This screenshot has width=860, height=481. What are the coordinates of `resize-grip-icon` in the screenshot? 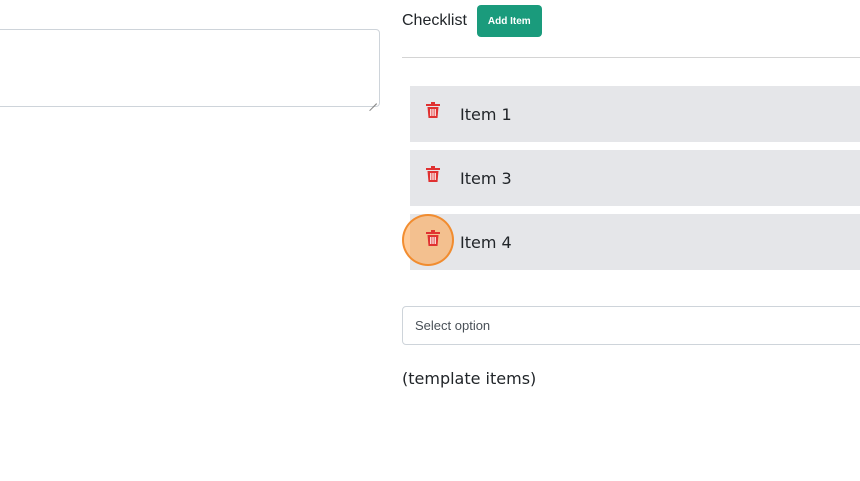 It's located at (373, 100).